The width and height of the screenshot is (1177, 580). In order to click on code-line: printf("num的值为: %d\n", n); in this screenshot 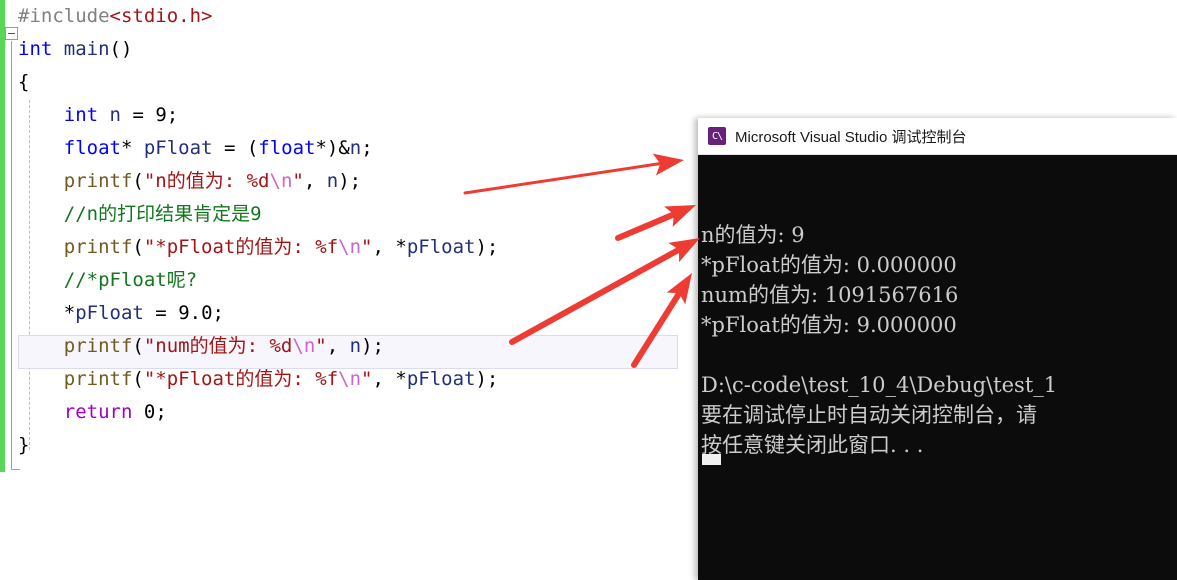, I will do `click(350, 346)`.